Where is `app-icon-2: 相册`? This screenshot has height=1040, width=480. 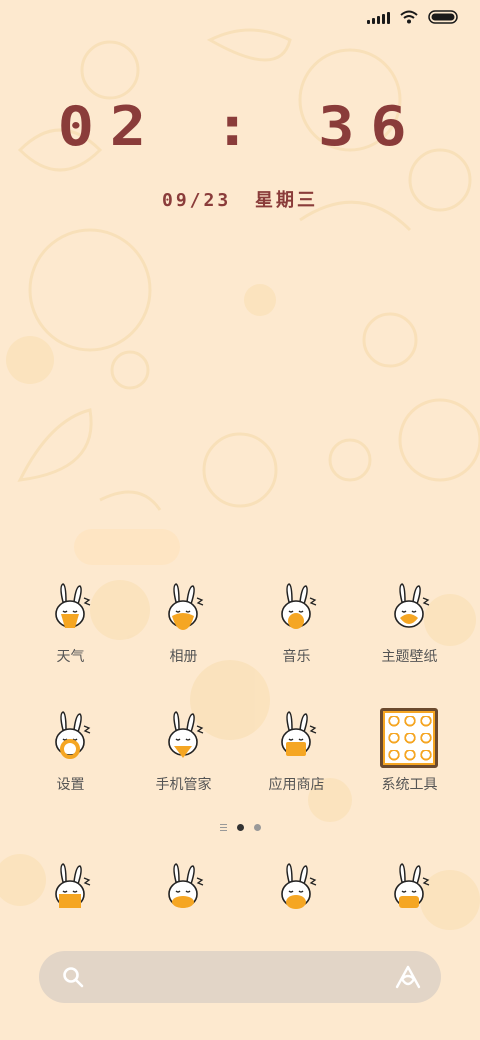
app-icon-2: 相册 is located at coordinates (183, 623).